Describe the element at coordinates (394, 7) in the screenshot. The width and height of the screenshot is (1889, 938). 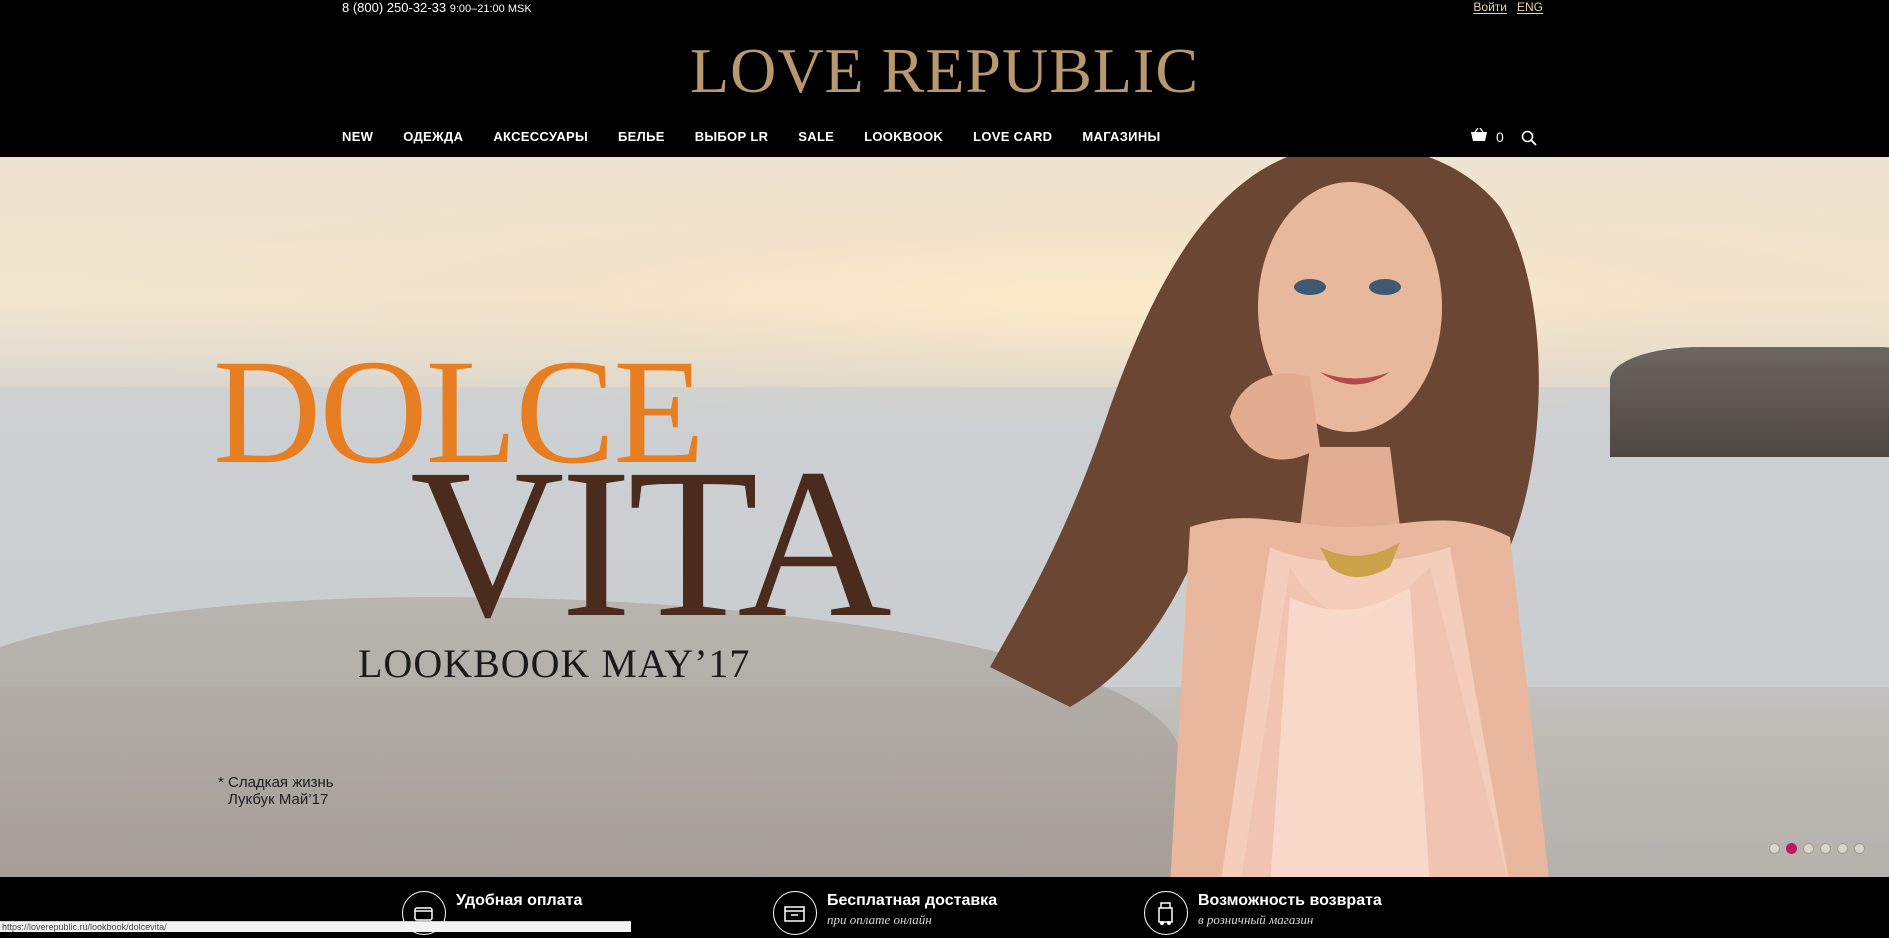
I see `phone-number: 8 (800) 250-32-33` at that location.